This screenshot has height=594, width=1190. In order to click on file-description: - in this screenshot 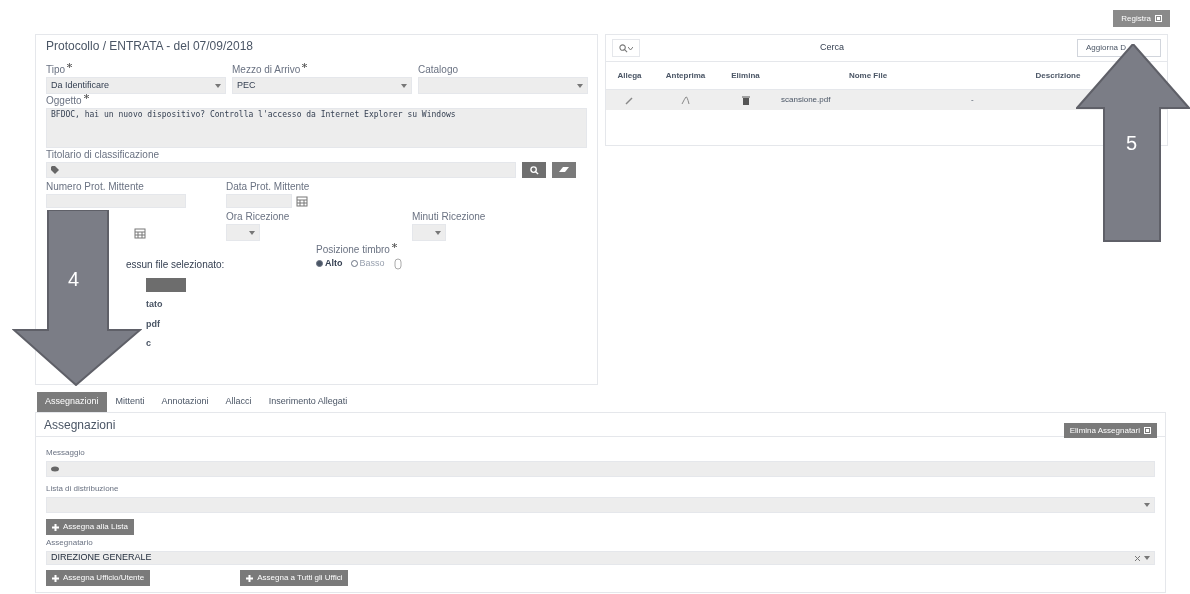, I will do `click(972, 100)`.